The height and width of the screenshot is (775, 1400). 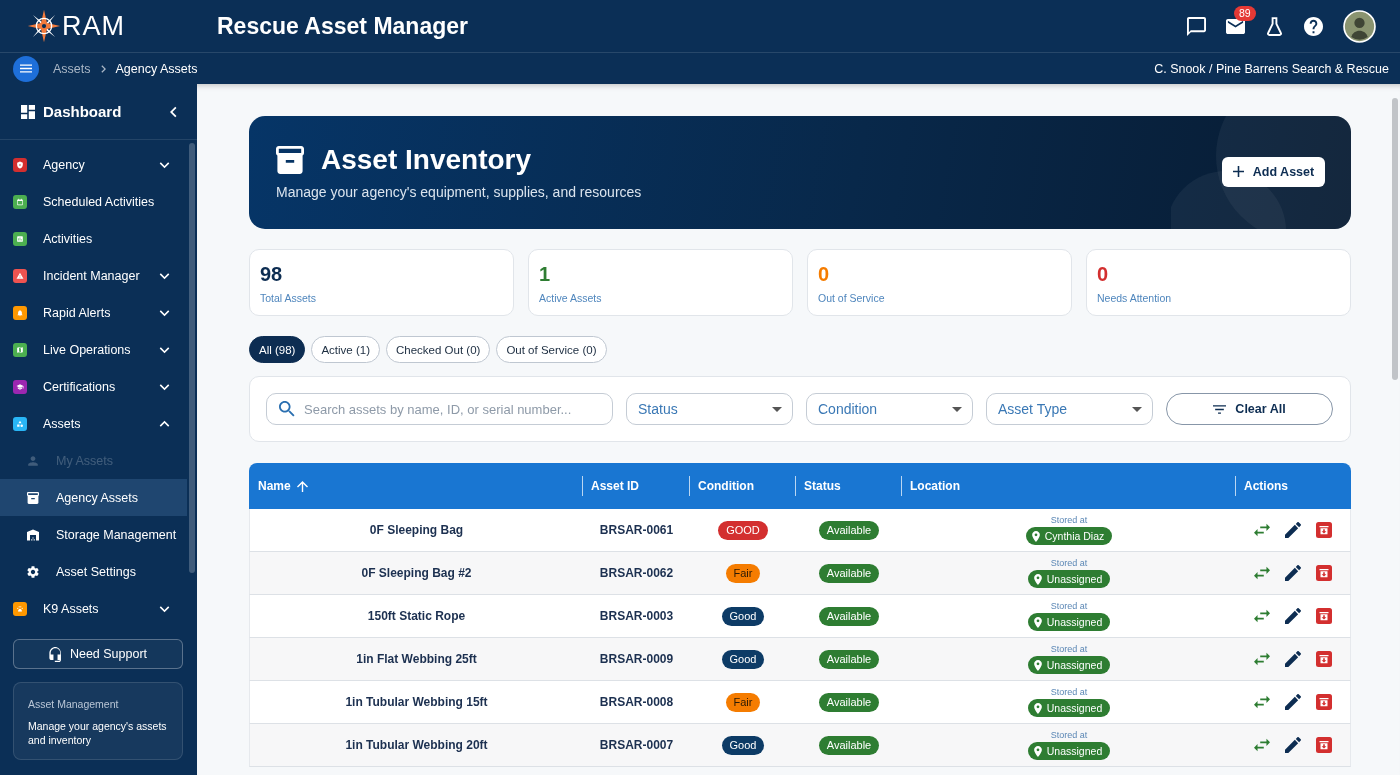 I want to click on table-row: 1in Flat Webbing 25ft BRSAR-0009 Good Available Stored at Unassigned, so click(x=800, y=659).